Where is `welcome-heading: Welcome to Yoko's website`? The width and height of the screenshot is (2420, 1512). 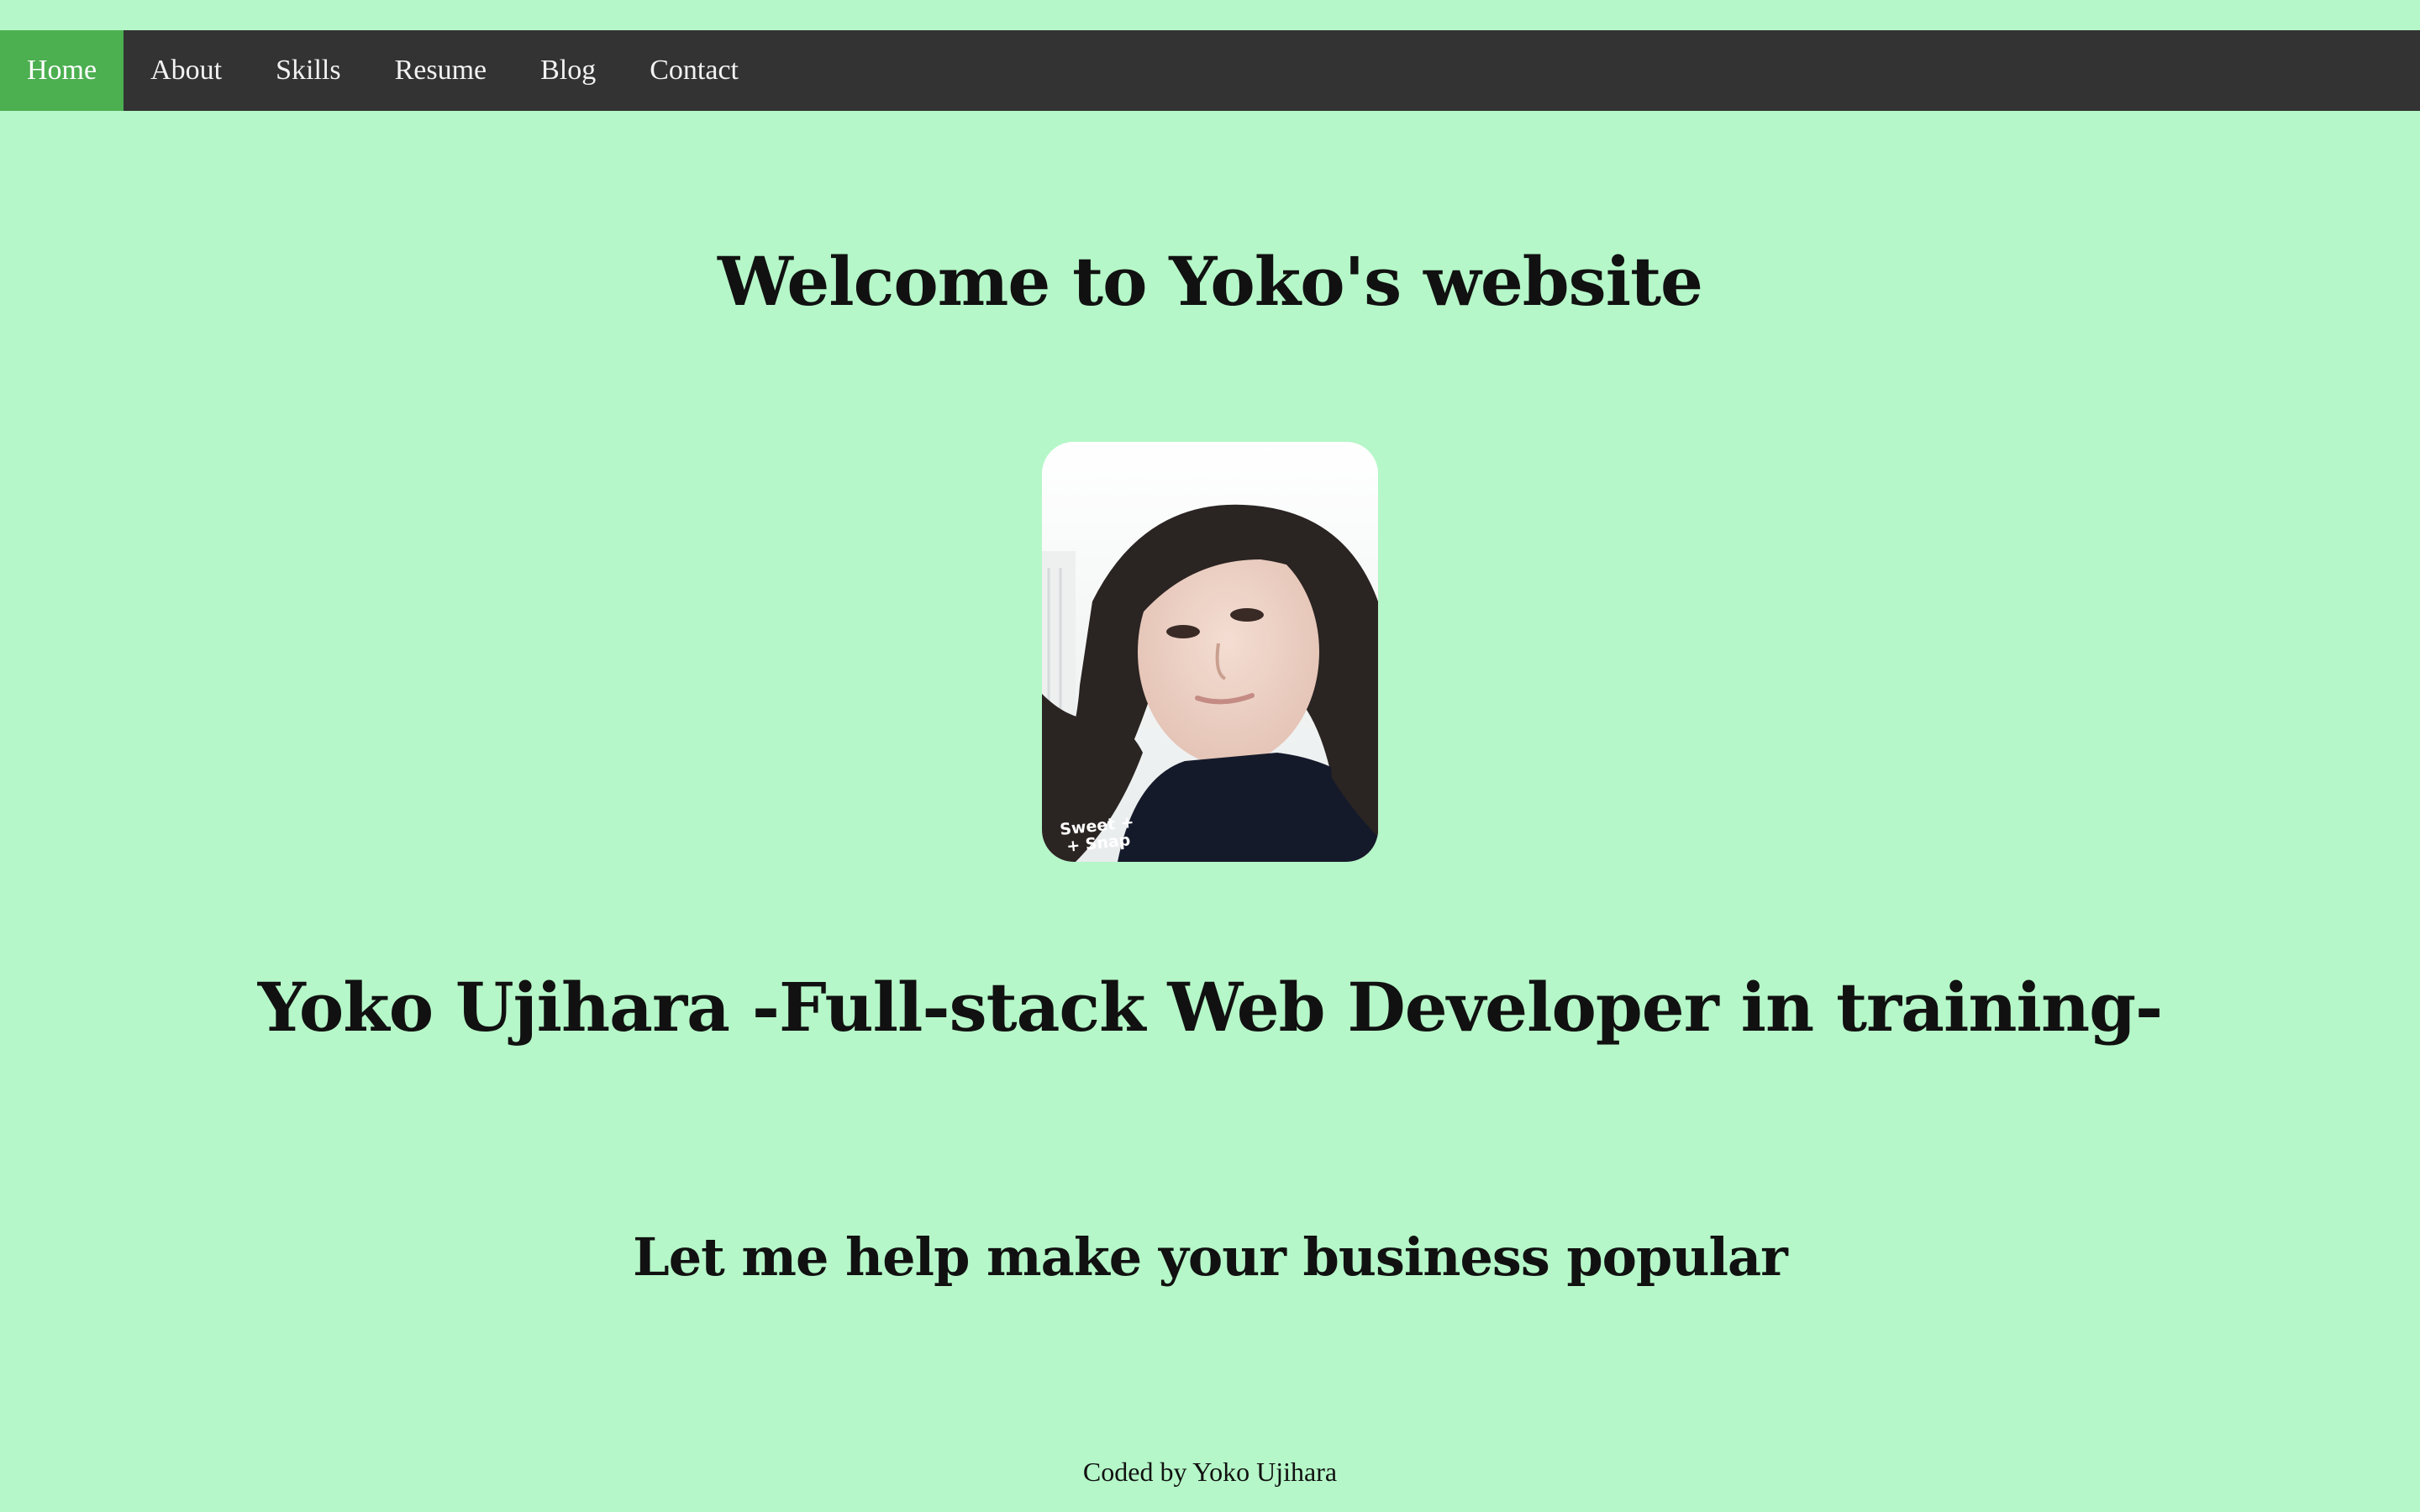 welcome-heading: Welcome to Yoko's website is located at coordinates (1210, 281).